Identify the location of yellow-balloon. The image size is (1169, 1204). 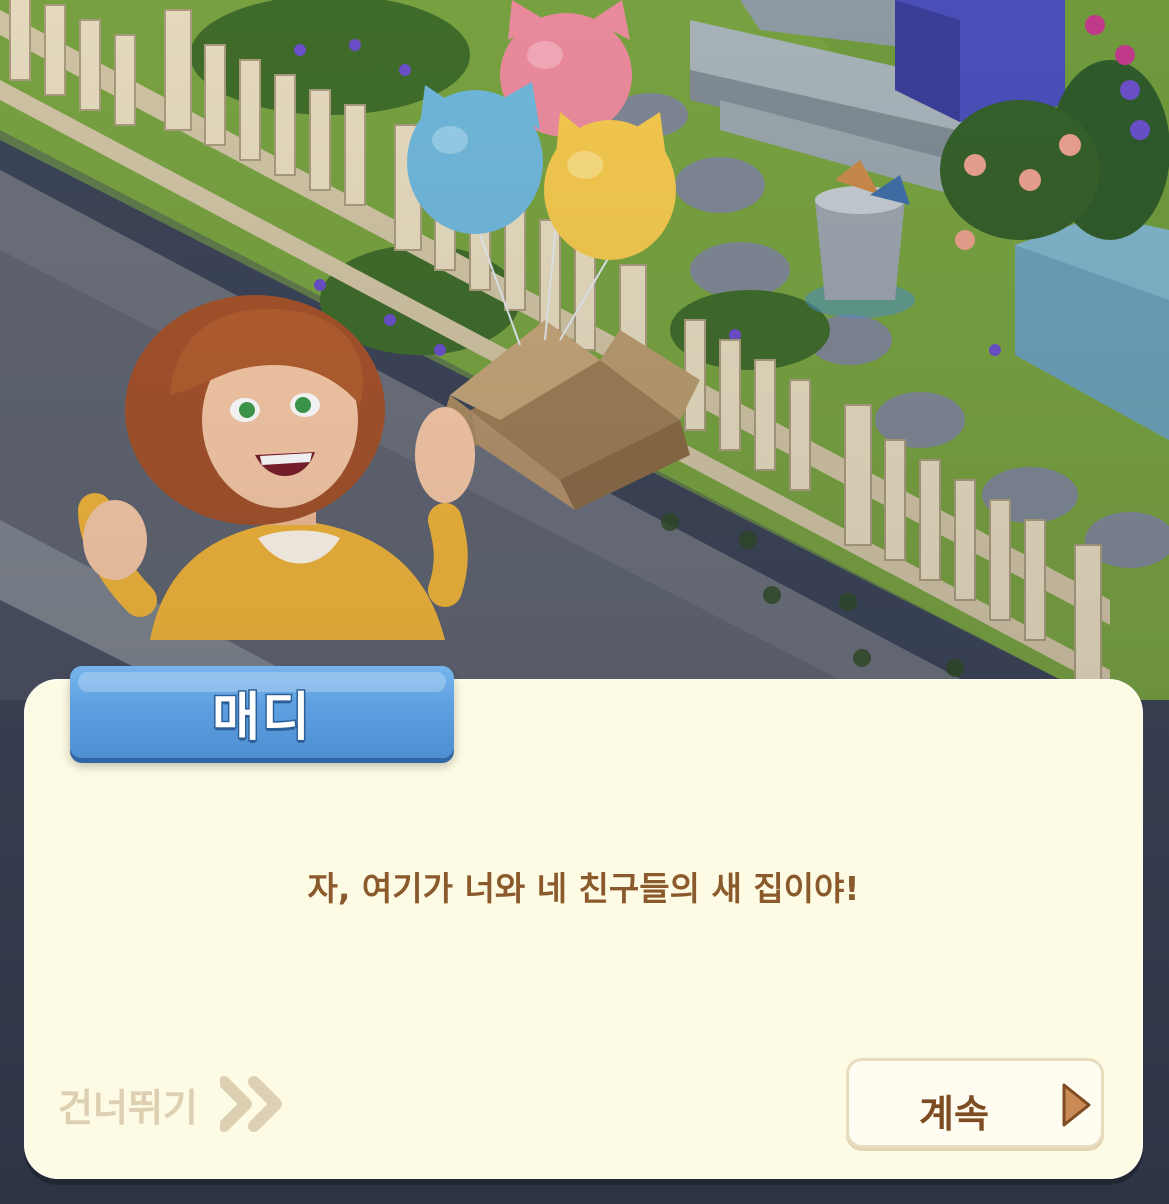
(610, 186).